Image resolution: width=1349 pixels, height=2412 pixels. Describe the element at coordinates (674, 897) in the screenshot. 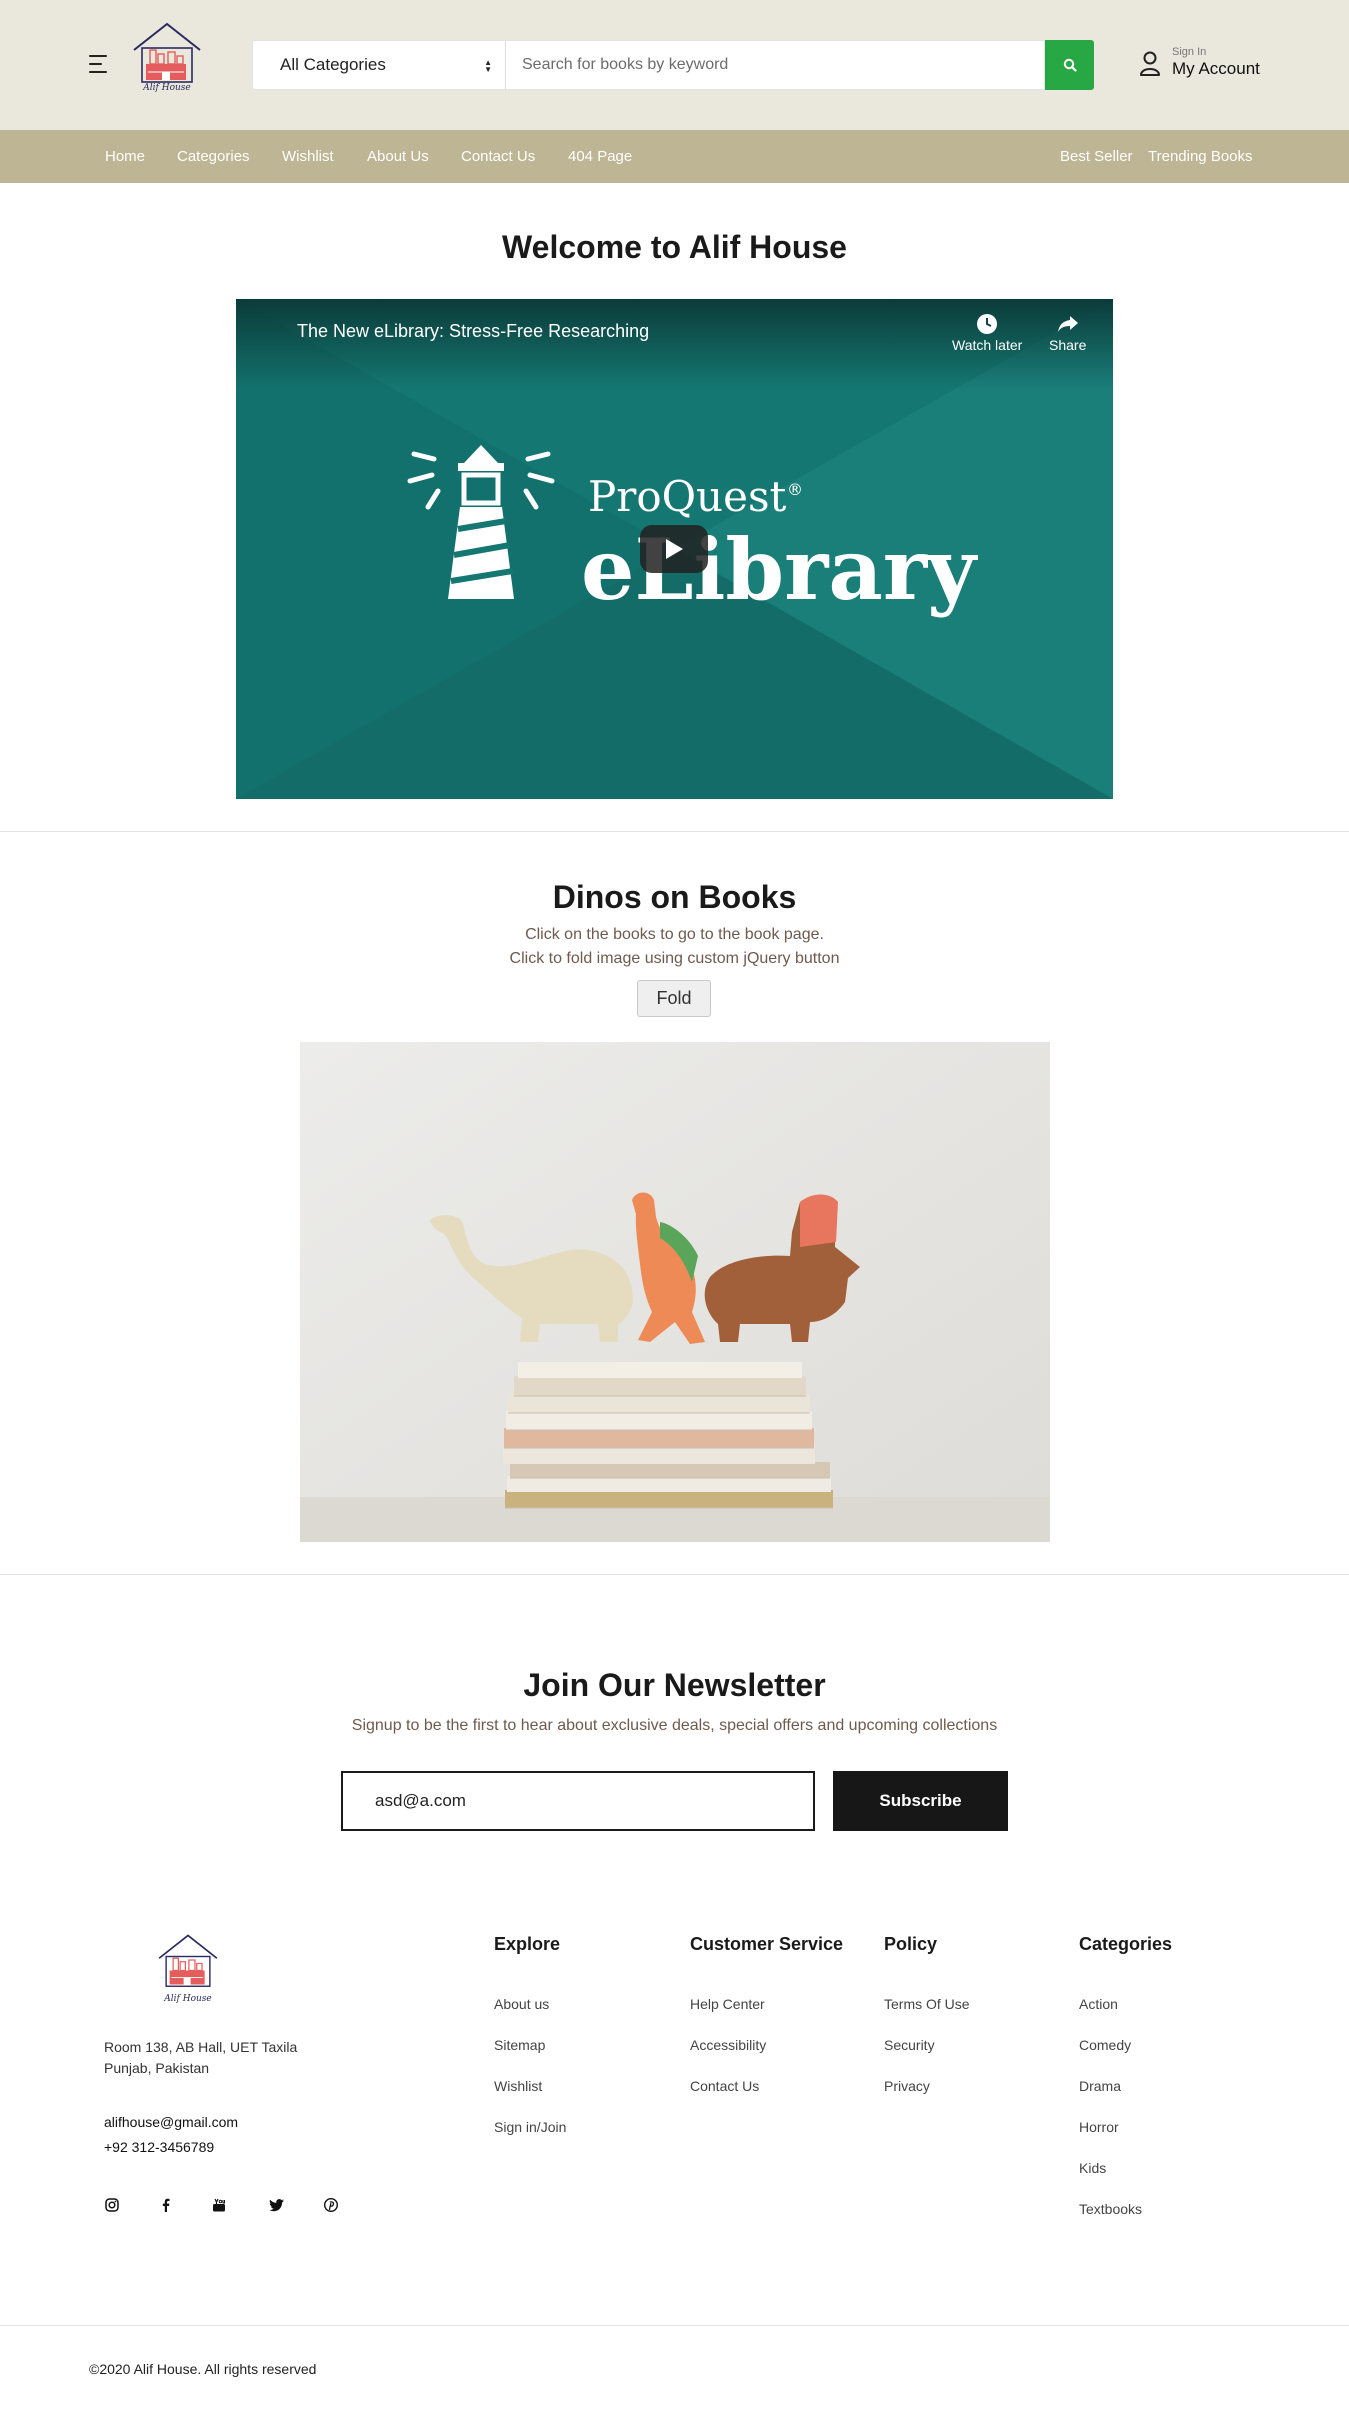

I see `dinos-title: Dinos on Books` at that location.